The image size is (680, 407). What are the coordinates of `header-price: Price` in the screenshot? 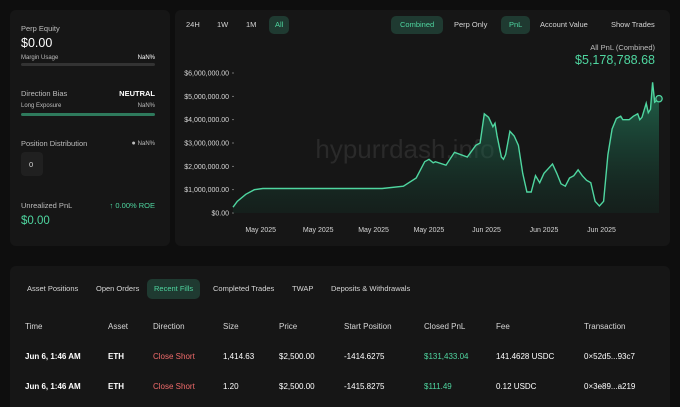 It's located at (288, 326).